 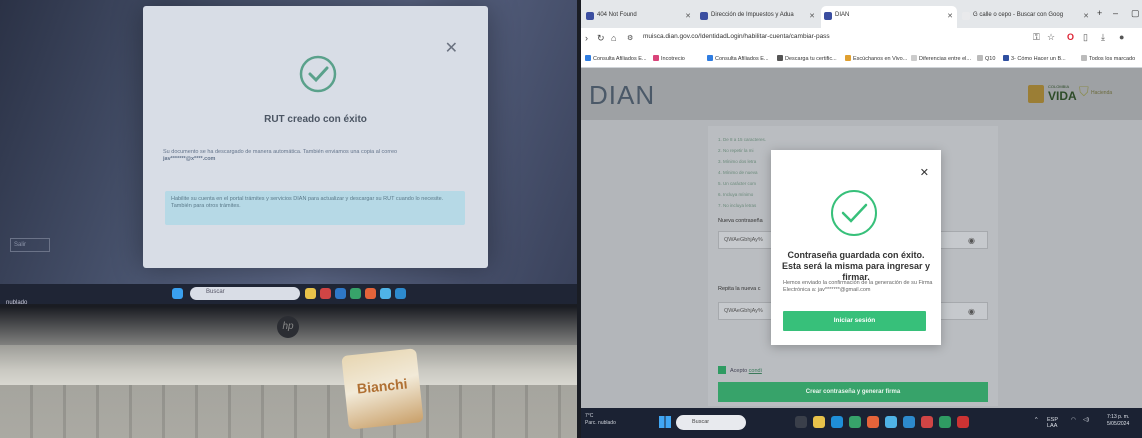 What do you see at coordinates (1115, 13) in the screenshot?
I see `minimize-icon: –` at bounding box center [1115, 13].